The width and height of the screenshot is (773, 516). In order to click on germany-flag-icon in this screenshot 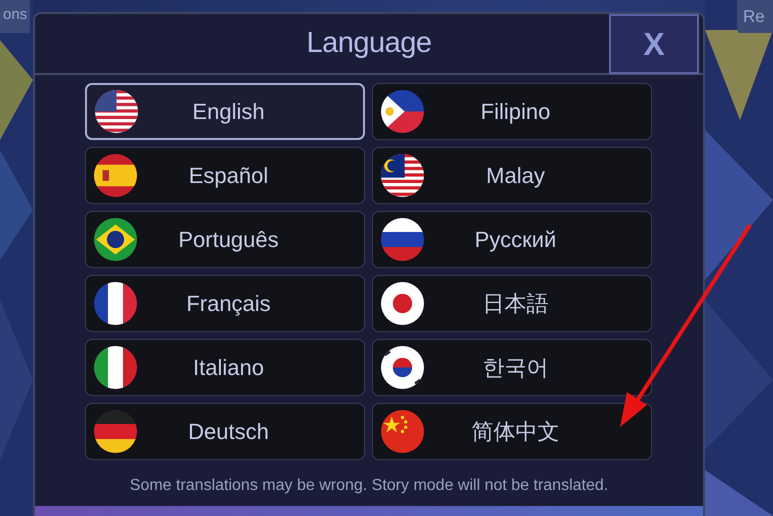, I will do `click(115, 431)`.